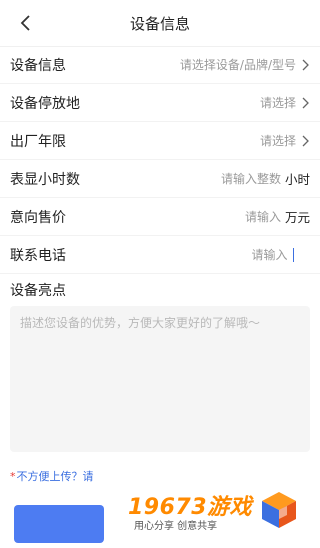  What do you see at coordinates (279, 510) in the screenshot?
I see `cube-logo-icon` at bounding box center [279, 510].